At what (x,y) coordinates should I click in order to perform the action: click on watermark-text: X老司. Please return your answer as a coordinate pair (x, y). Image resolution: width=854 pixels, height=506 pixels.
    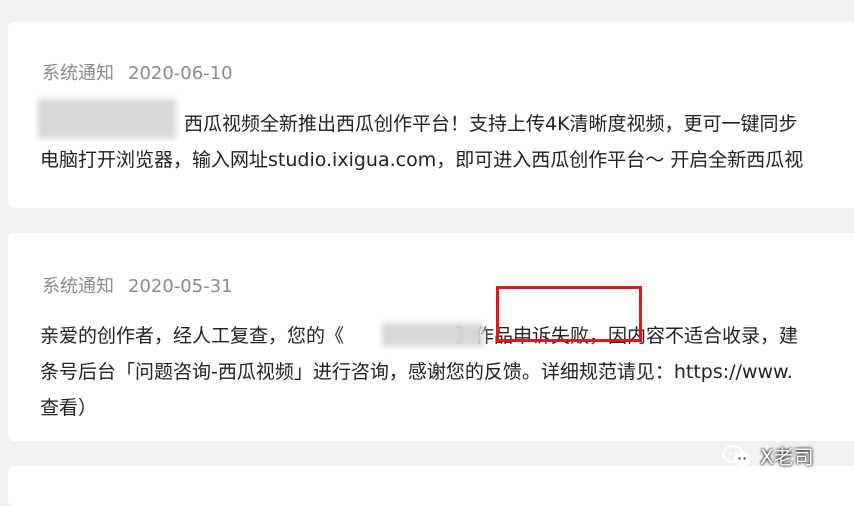
    Looking at the image, I should click on (787, 457).